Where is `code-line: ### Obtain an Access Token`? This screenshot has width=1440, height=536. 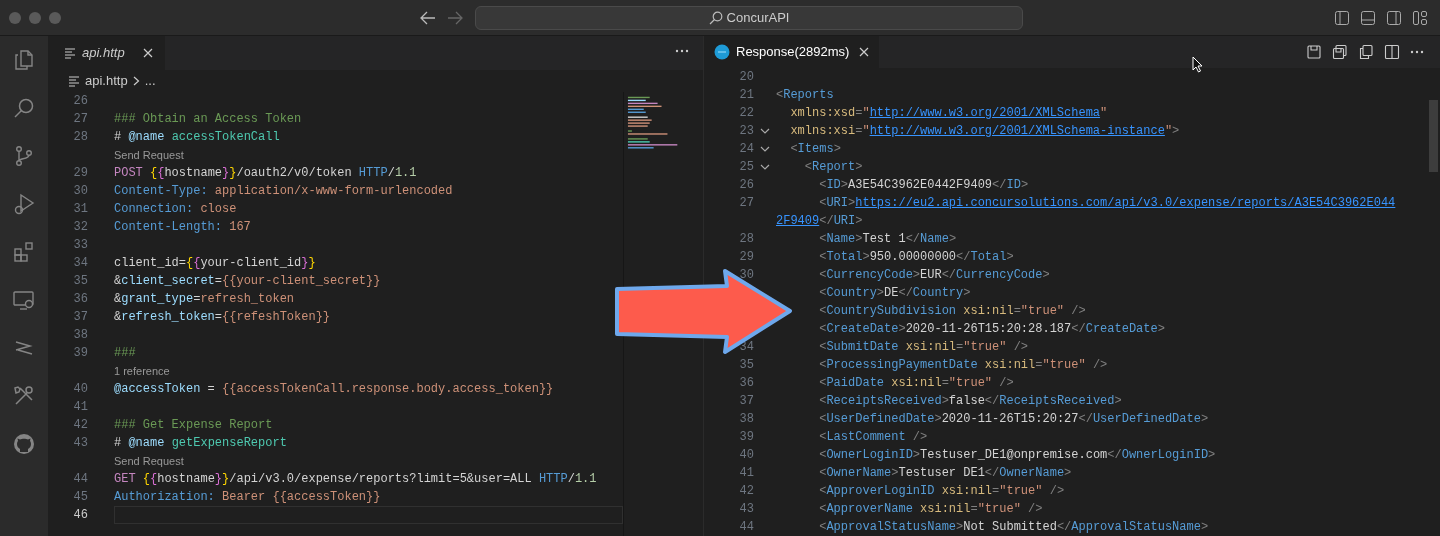
code-line: ### Obtain an Access Token is located at coordinates (208, 119).